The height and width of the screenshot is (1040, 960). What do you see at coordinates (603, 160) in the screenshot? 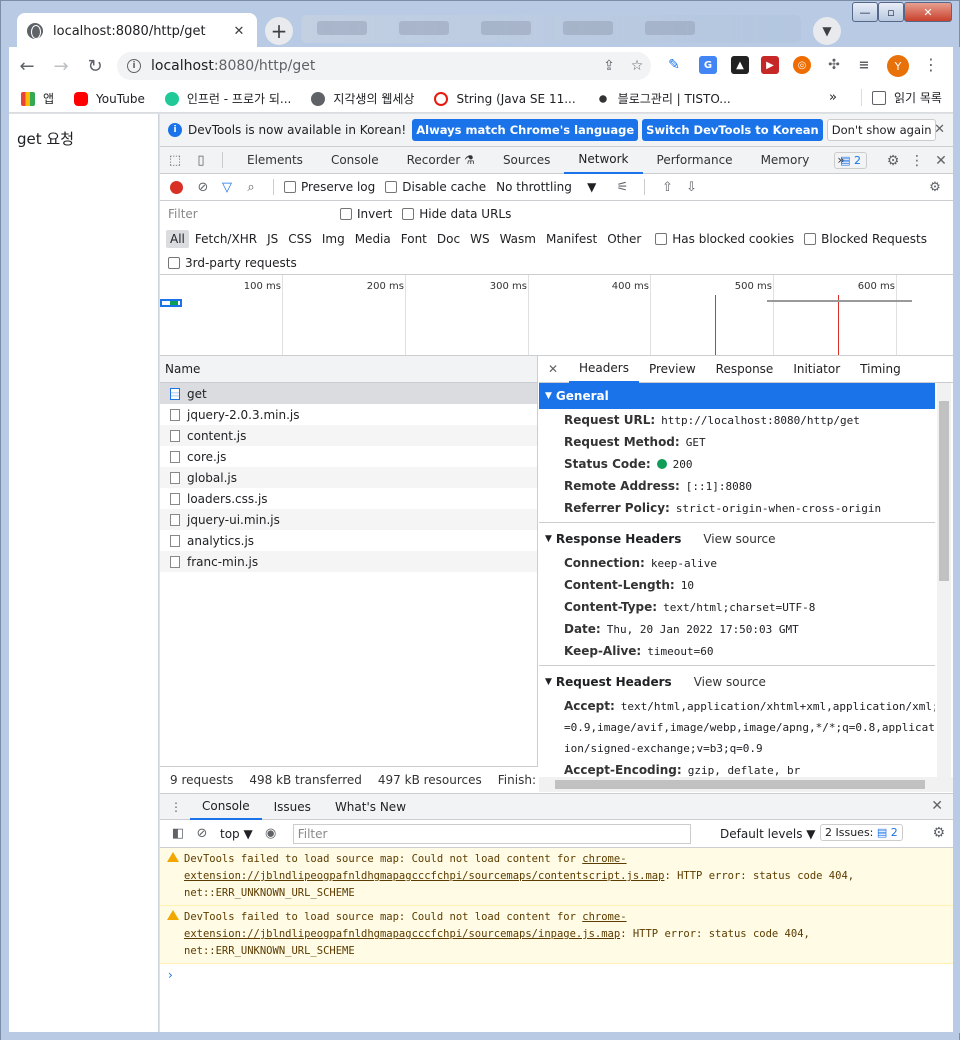
I see `tab-network: Network` at bounding box center [603, 160].